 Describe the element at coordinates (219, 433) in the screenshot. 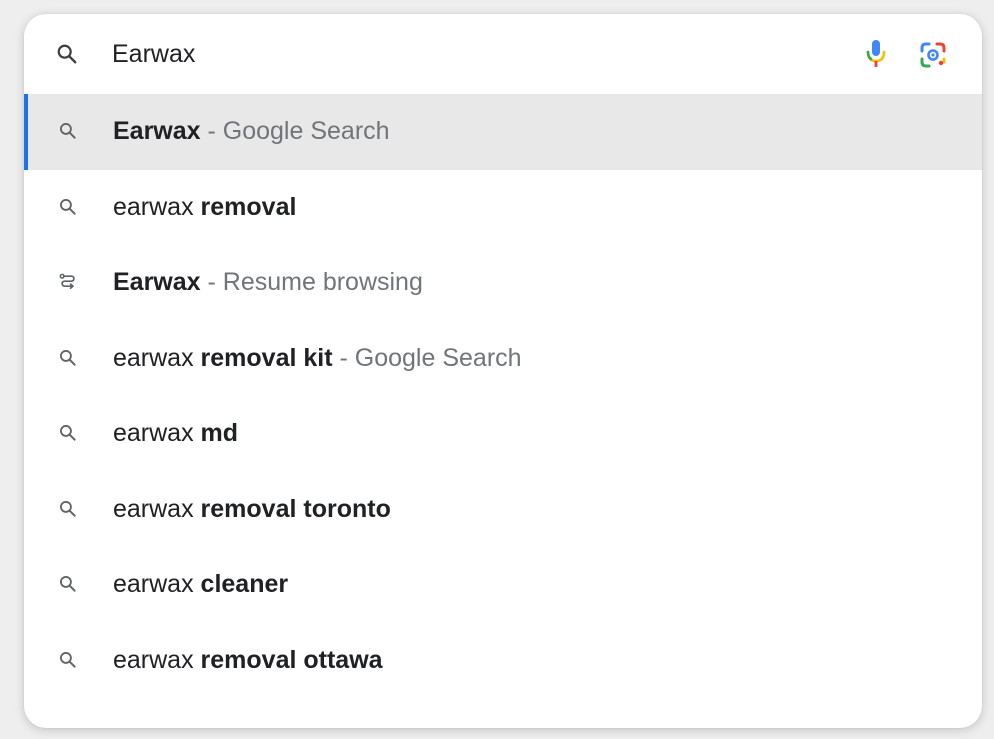

I see `suggestion-completion-part: md` at that location.